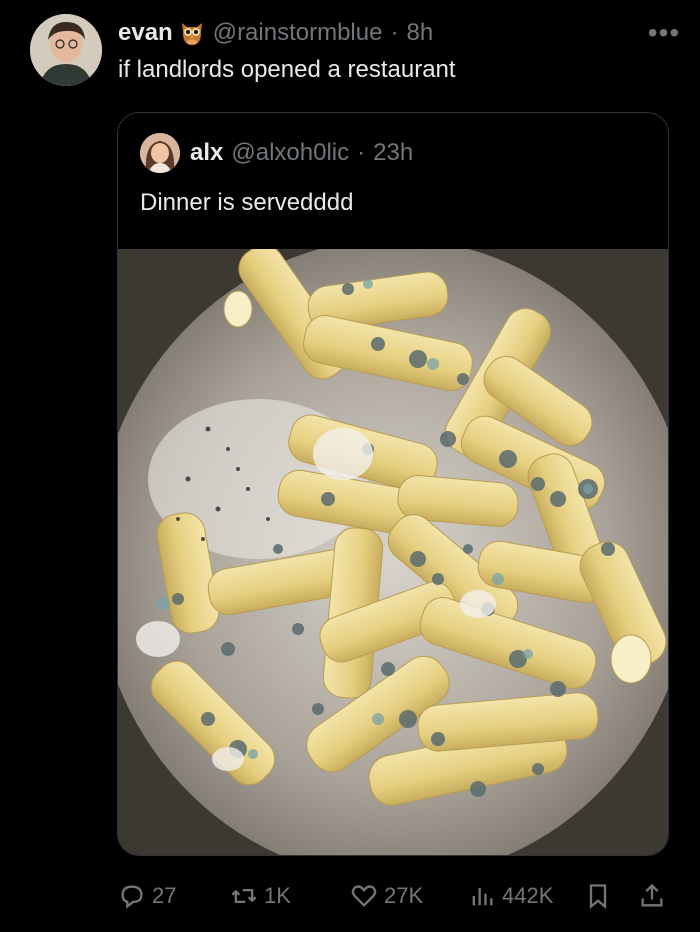 The height and width of the screenshot is (932, 700). I want to click on quote-header: alx @alxoh0lic · 23h, so click(276, 153).